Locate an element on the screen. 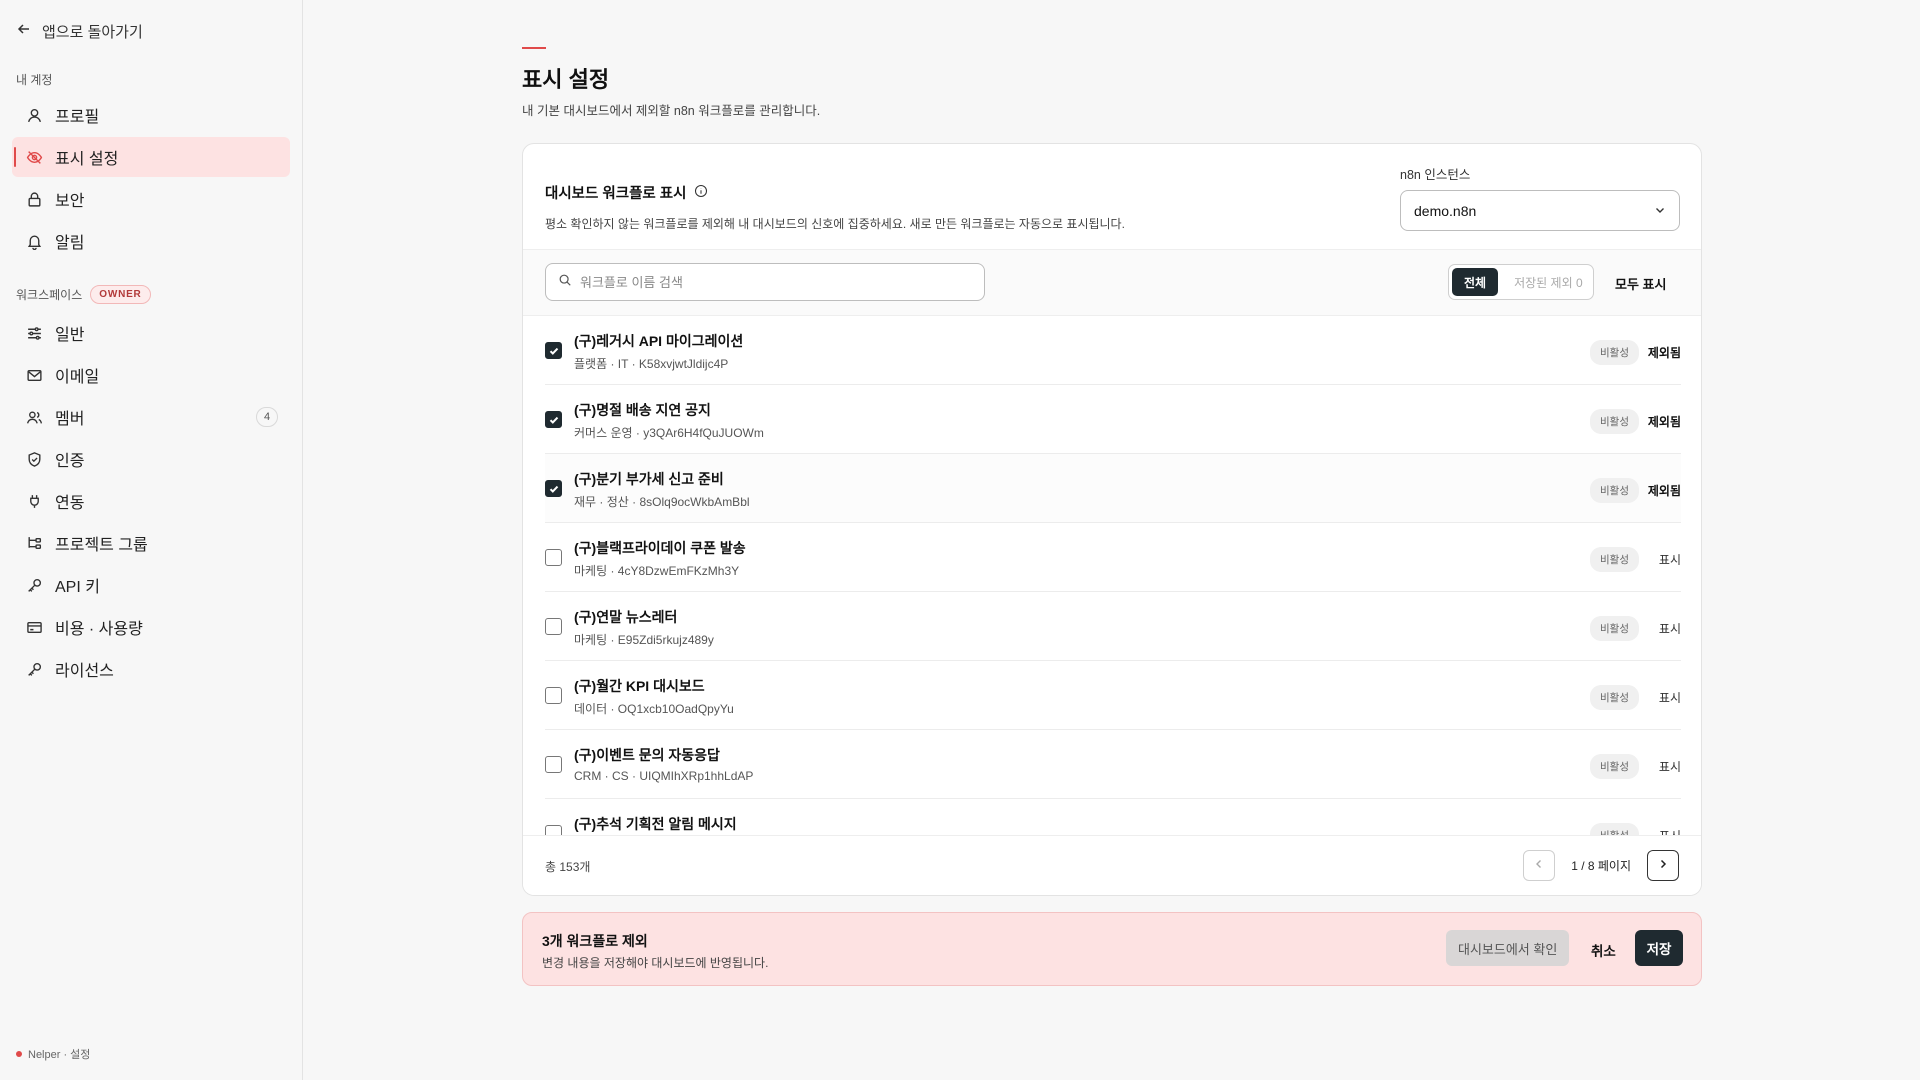 Image resolution: width=1920 pixels, height=1080 pixels. prev-page-button is located at coordinates (1539, 865).